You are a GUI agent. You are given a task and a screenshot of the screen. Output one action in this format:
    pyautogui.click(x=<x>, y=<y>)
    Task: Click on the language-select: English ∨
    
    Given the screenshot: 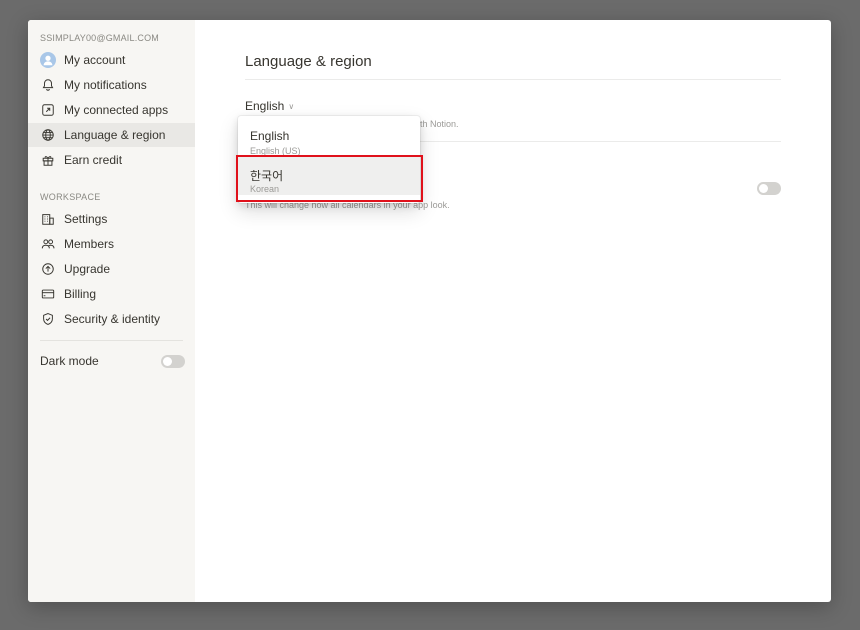 What is the action you would take?
    pyautogui.click(x=269, y=106)
    